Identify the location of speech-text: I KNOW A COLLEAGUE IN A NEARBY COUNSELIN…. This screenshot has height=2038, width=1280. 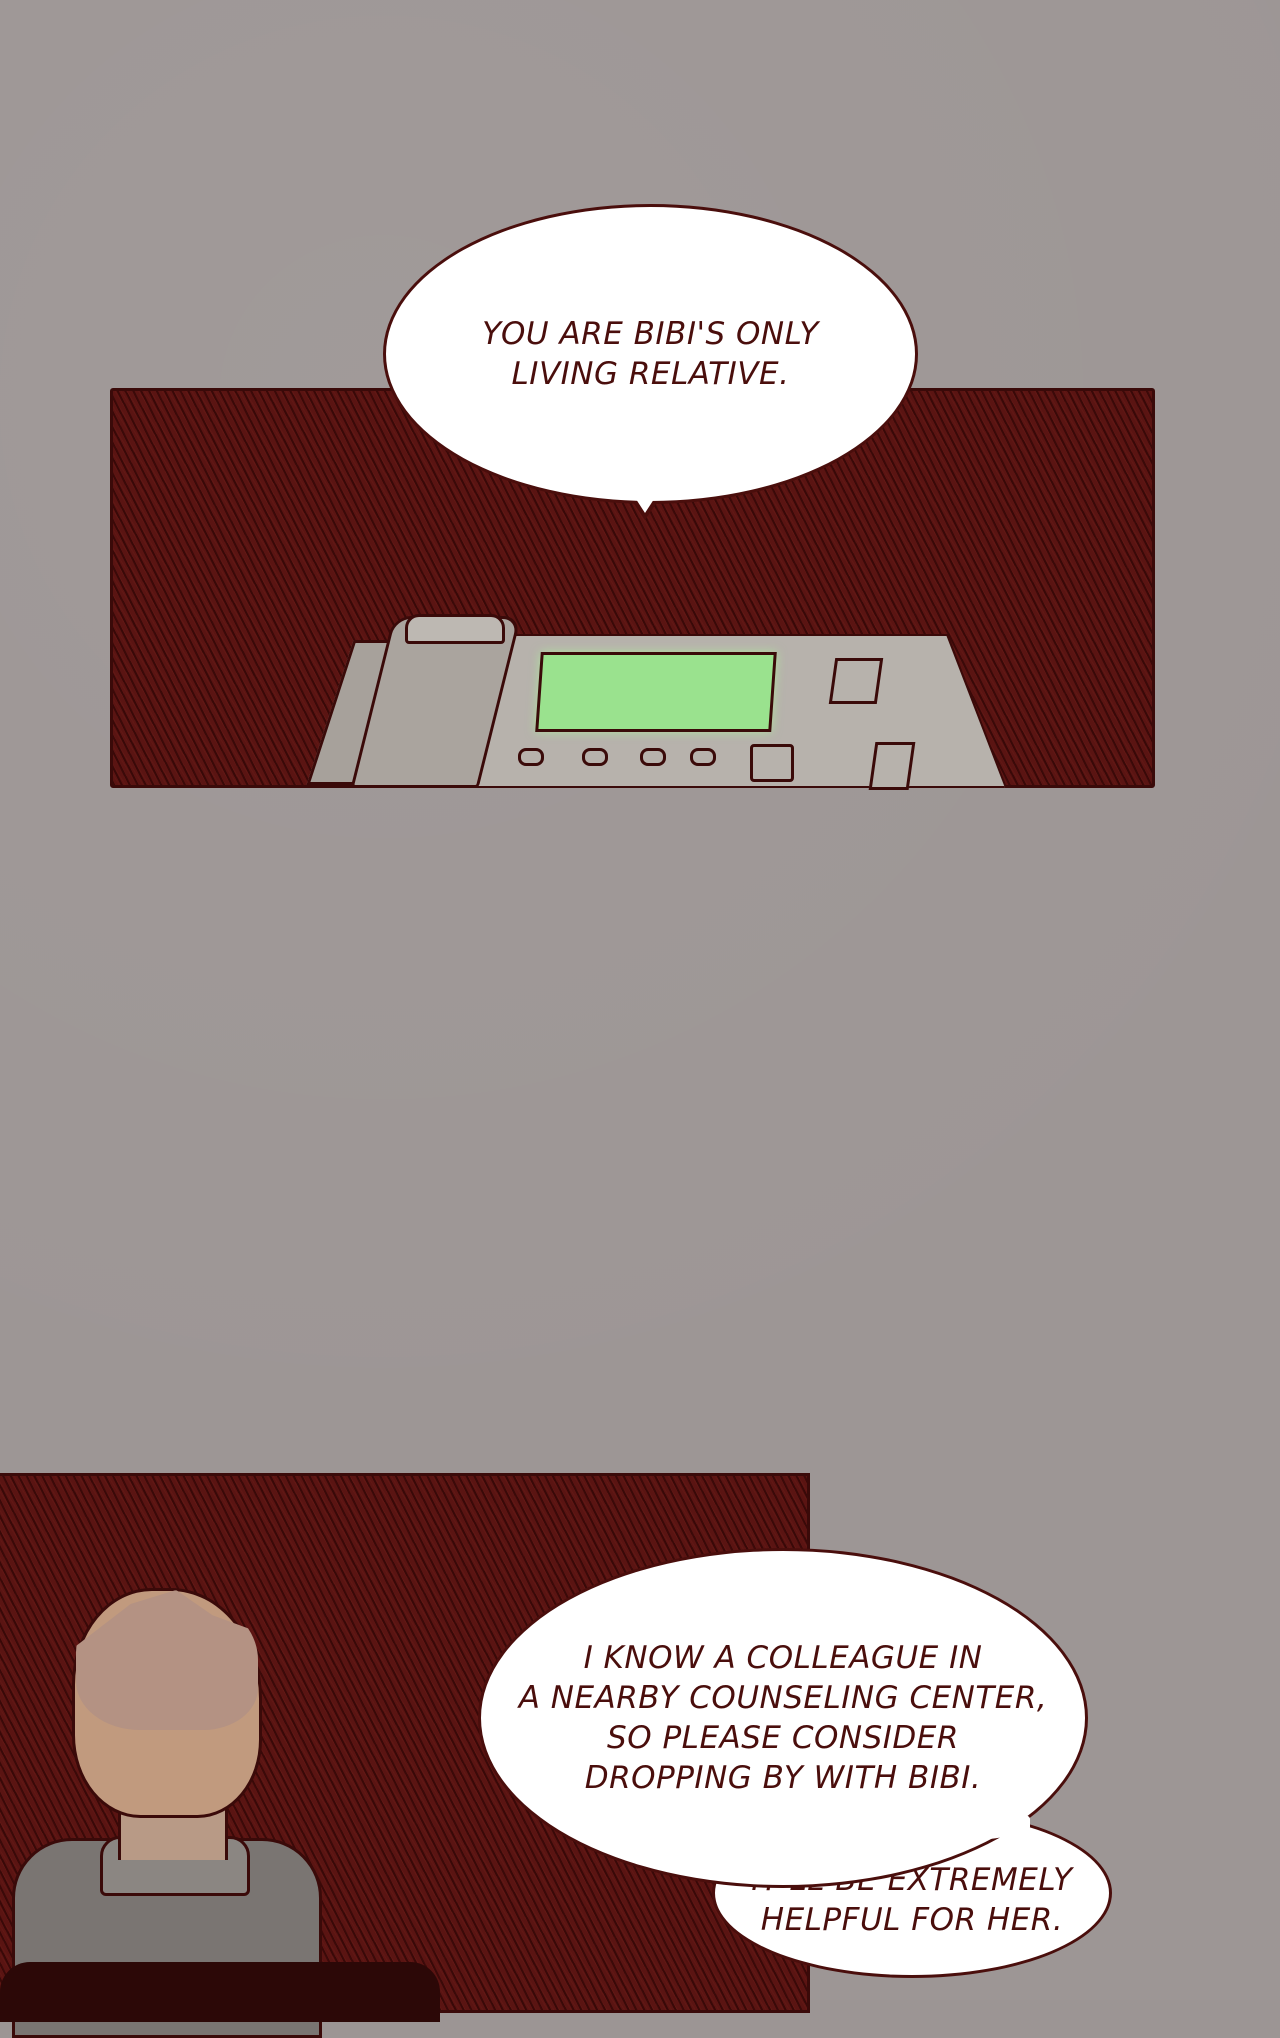
(783, 1718).